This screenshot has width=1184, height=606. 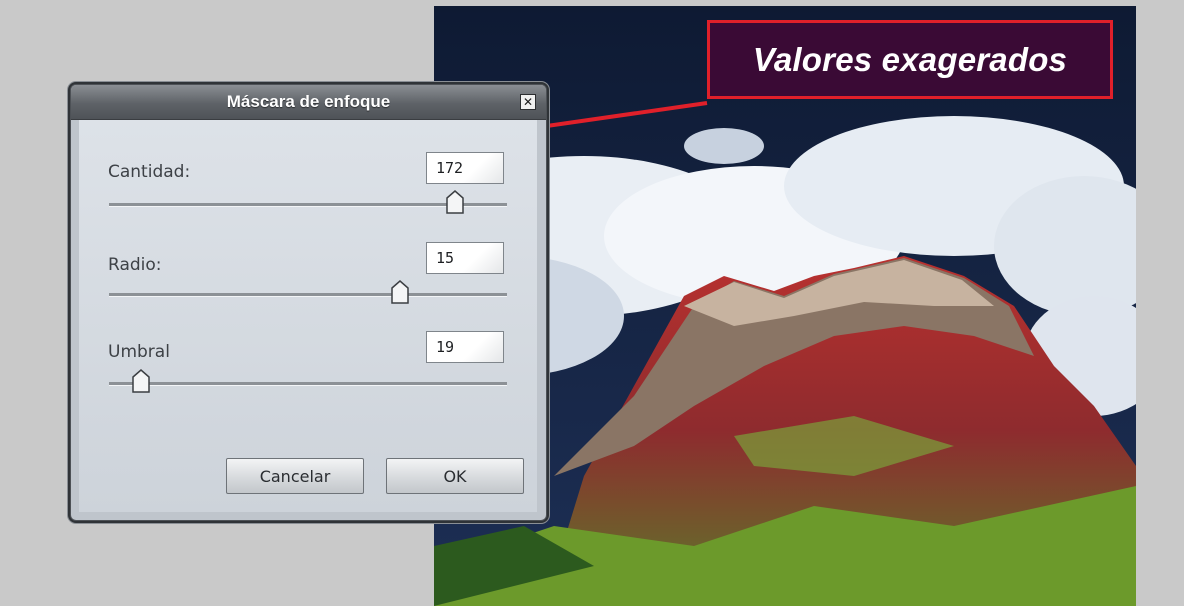 I want to click on annotation-text: Valores exagerados, so click(x=910, y=59).